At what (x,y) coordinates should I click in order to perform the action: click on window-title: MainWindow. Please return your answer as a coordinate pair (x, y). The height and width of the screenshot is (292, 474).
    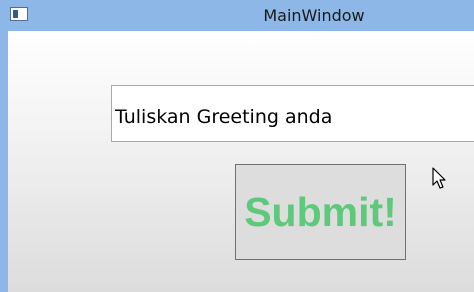
    Looking at the image, I should click on (314, 15).